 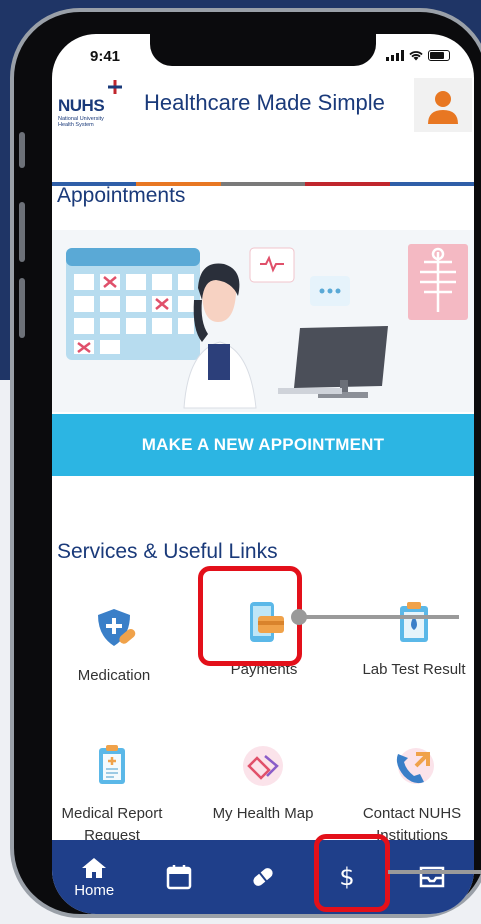 What do you see at coordinates (395, 55) in the screenshot?
I see `signal-icon` at bounding box center [395, 55].